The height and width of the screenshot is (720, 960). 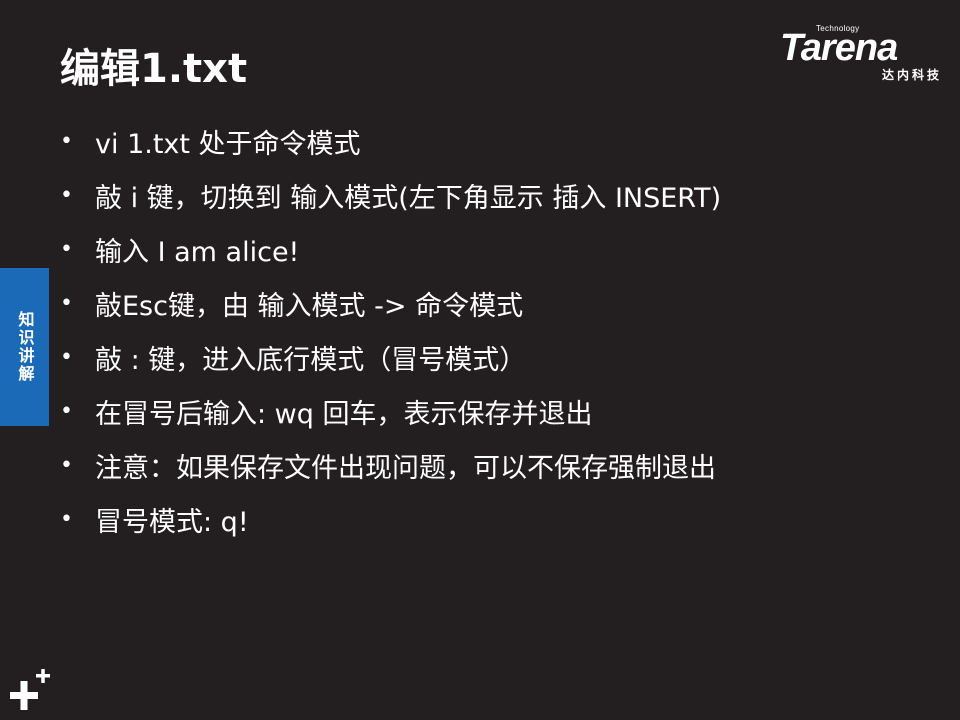 I want to click on list-item: • 冒号模式: q!, so click(x=390, y=519).